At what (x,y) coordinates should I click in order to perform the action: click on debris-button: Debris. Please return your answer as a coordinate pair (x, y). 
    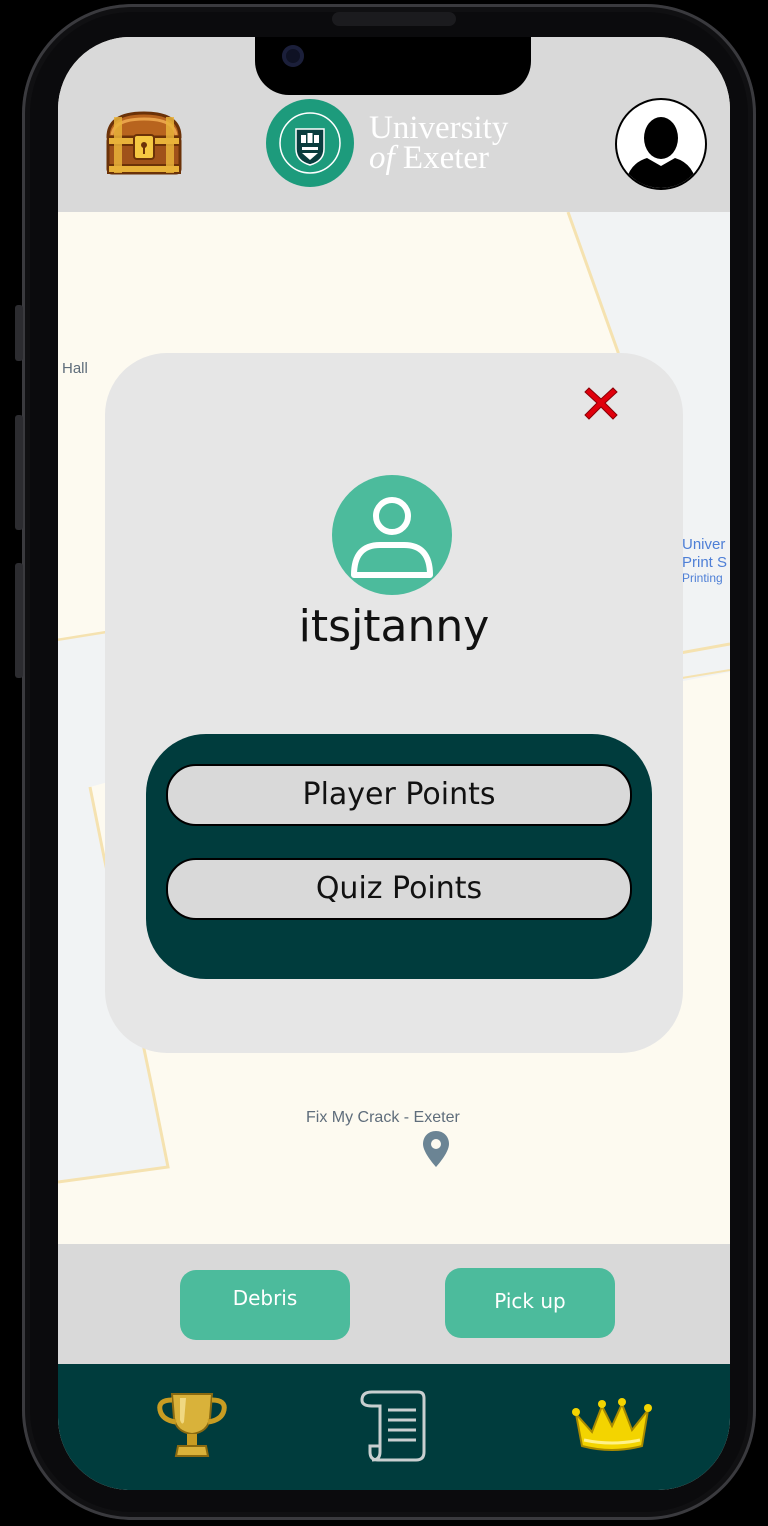
    Looking at the image, I should click on (265, 1305).